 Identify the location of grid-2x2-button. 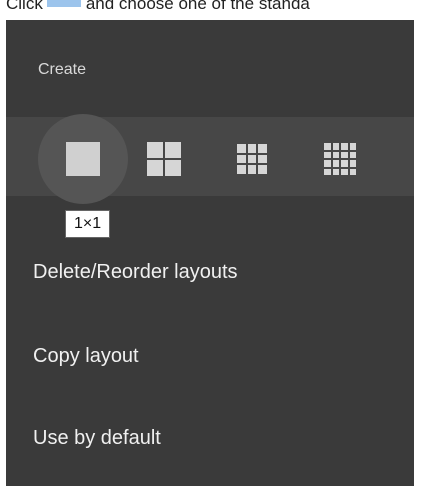
(164, 159).